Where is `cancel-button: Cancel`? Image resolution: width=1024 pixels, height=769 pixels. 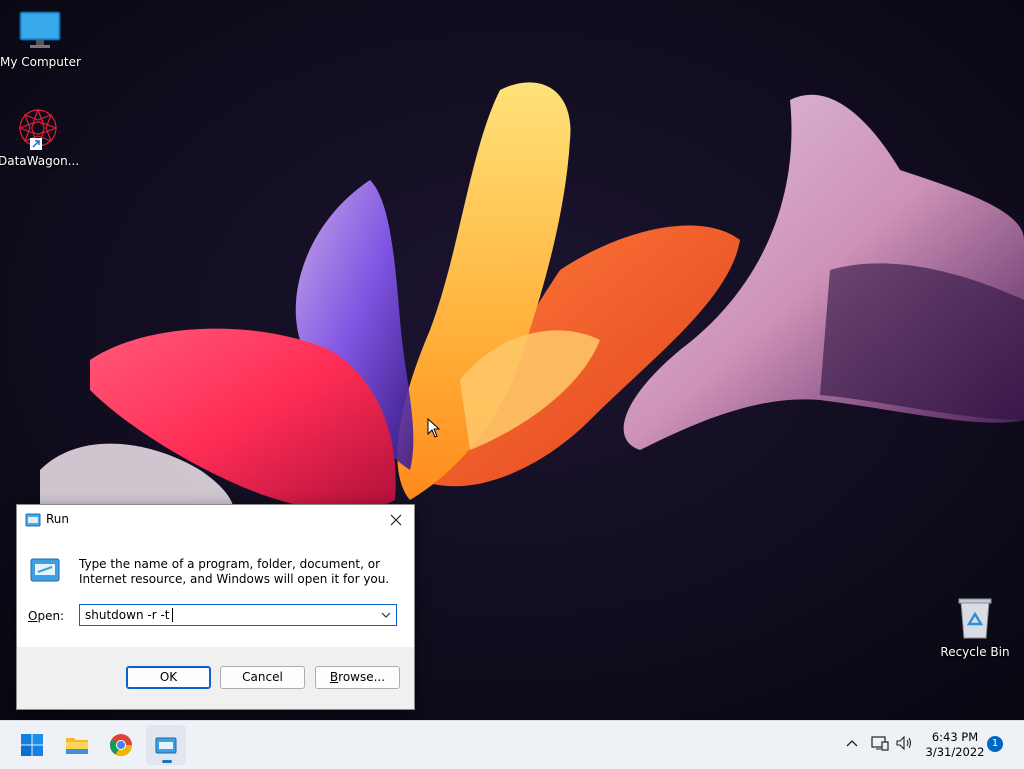
cancel-button: Cancel is located at coordinates (262, 677).